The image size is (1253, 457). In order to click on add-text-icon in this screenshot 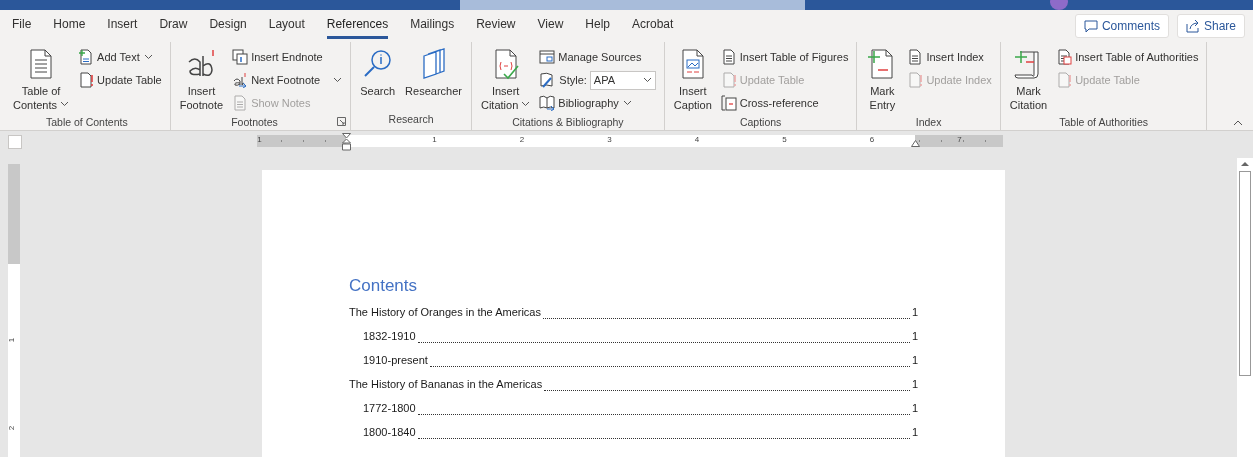, I will do `click(86, 57)`.